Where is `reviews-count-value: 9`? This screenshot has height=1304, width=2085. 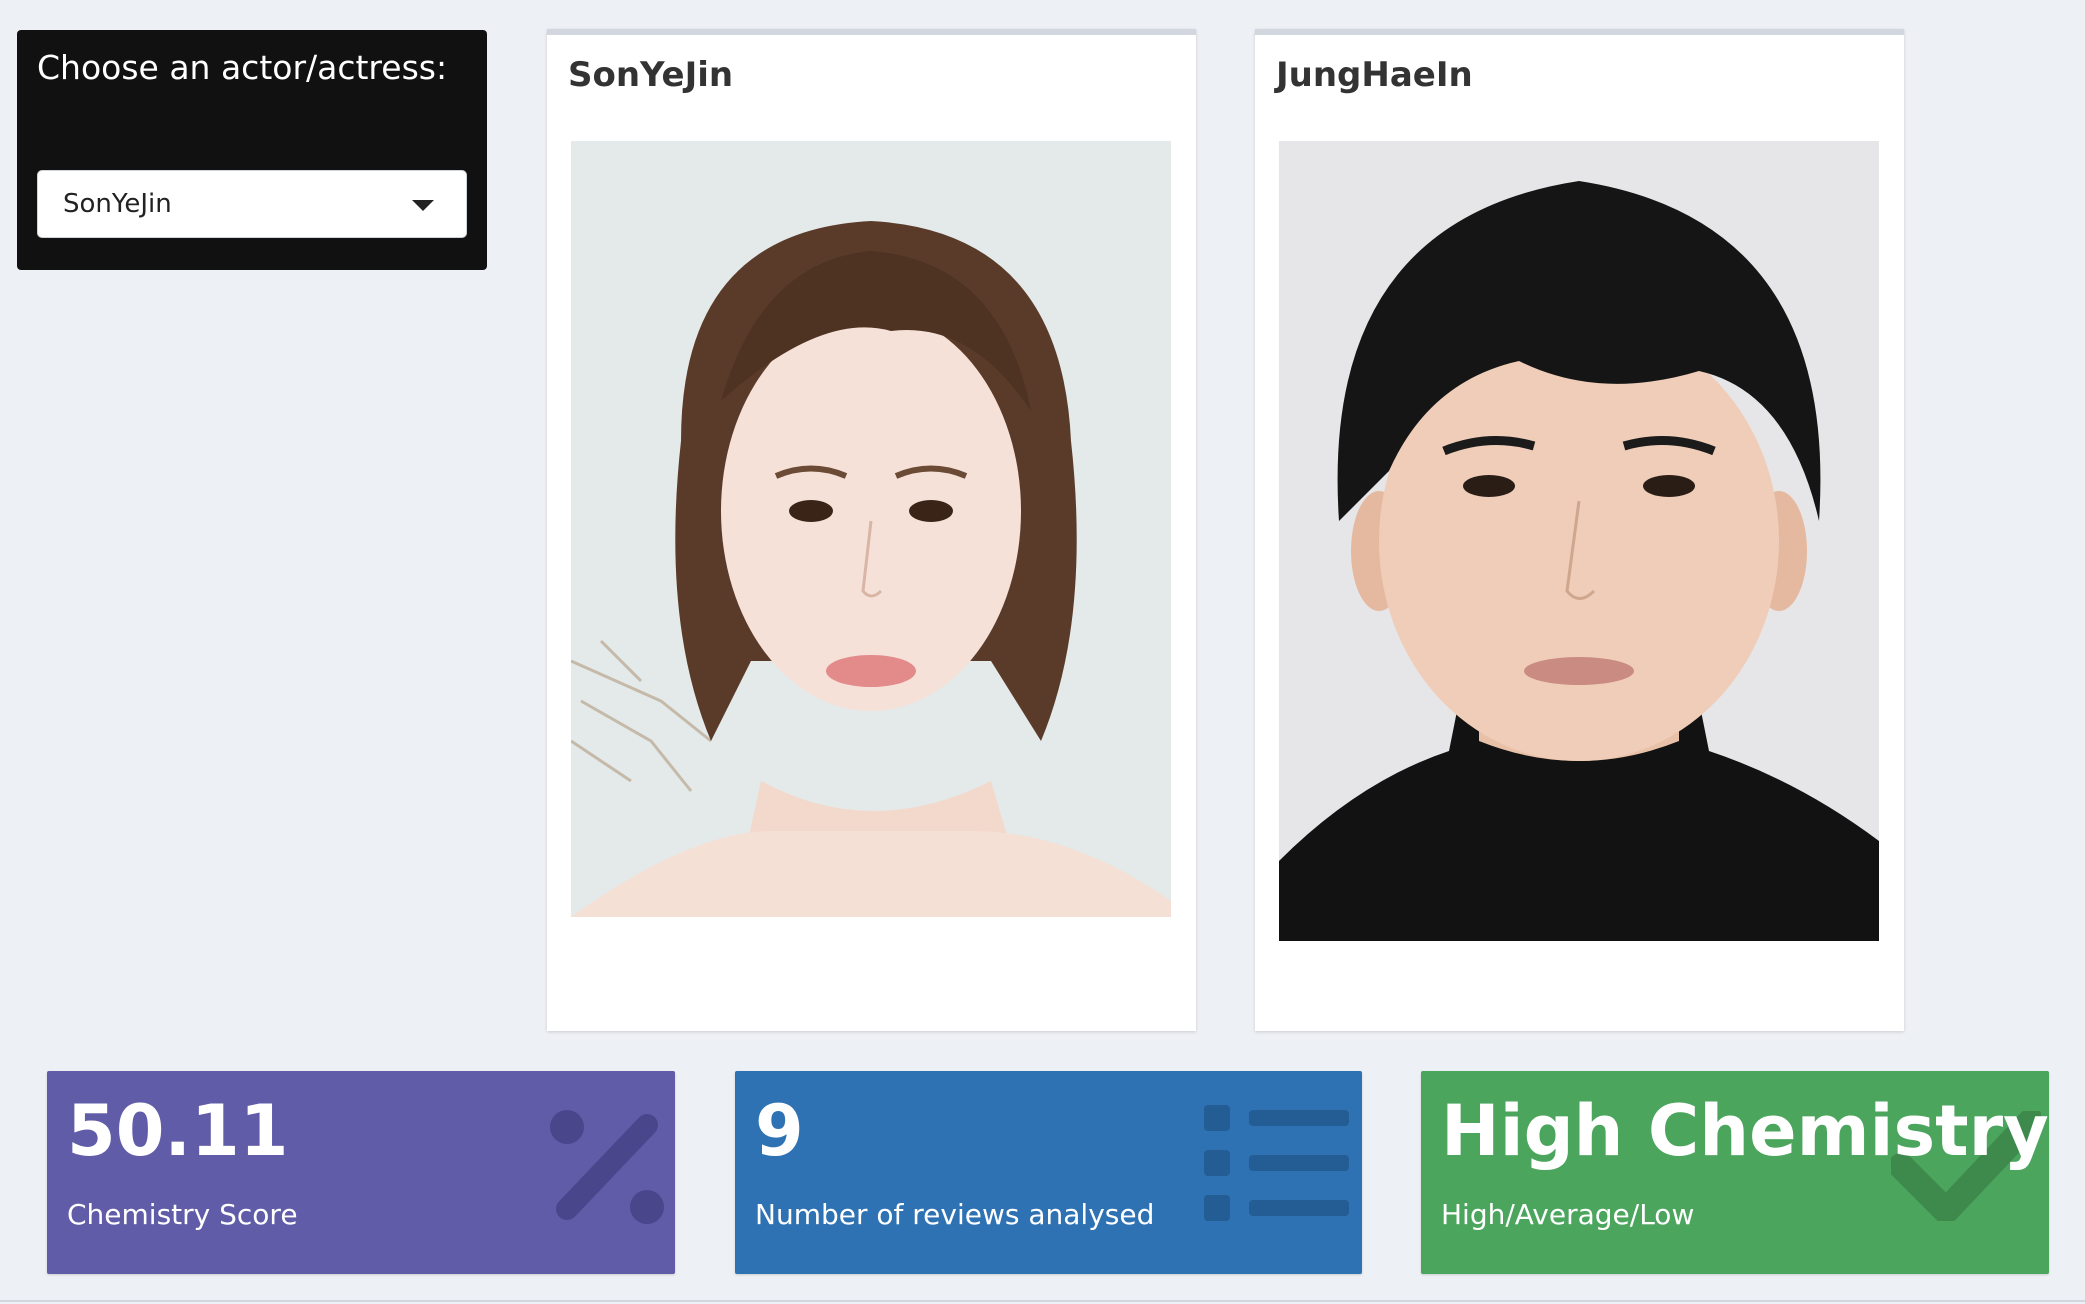
reviews-count-value: 9 is located at coordinates (779, 1131).